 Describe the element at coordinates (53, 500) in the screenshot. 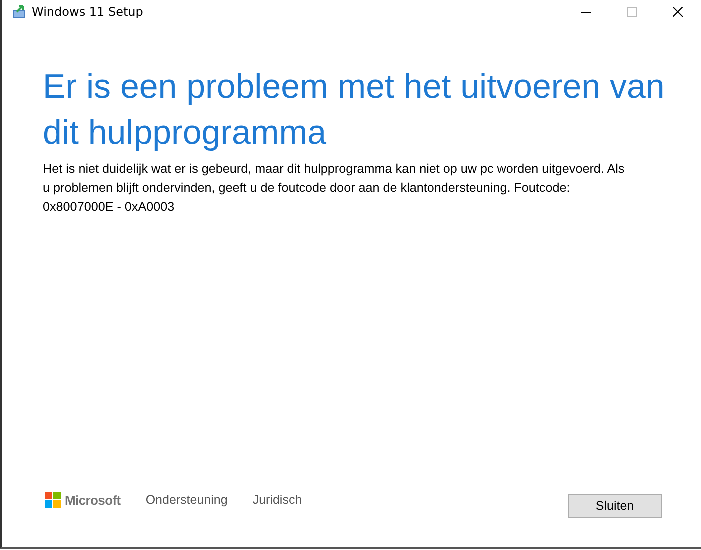

I see `microsoft-logo-icon` at that location.